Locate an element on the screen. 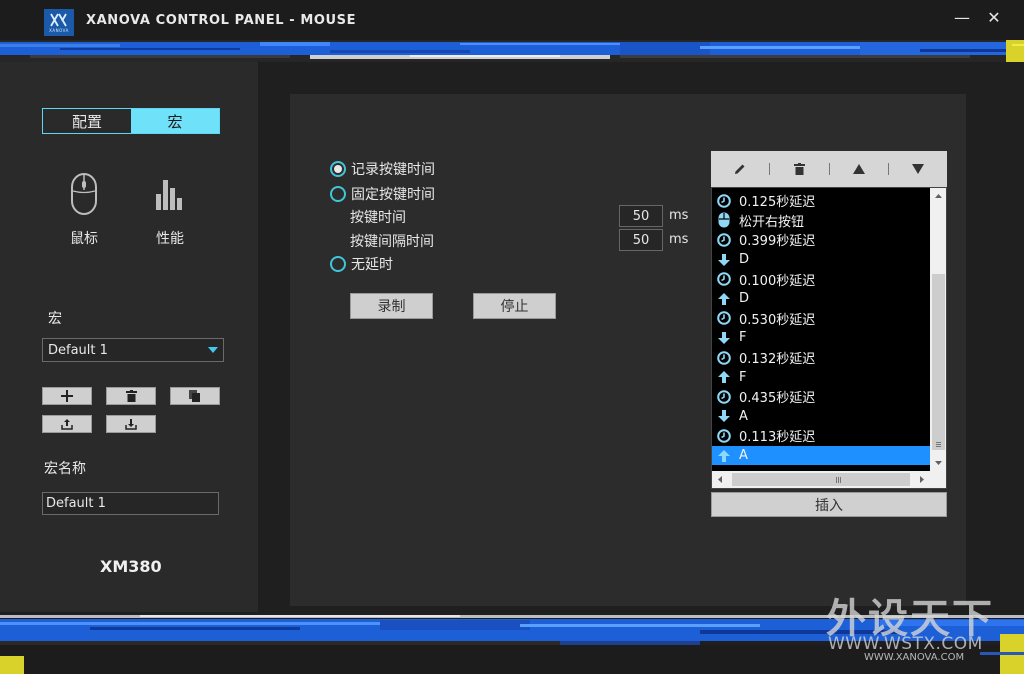  nav-mouse: 鼠标 is located at coordinates (84, 210).